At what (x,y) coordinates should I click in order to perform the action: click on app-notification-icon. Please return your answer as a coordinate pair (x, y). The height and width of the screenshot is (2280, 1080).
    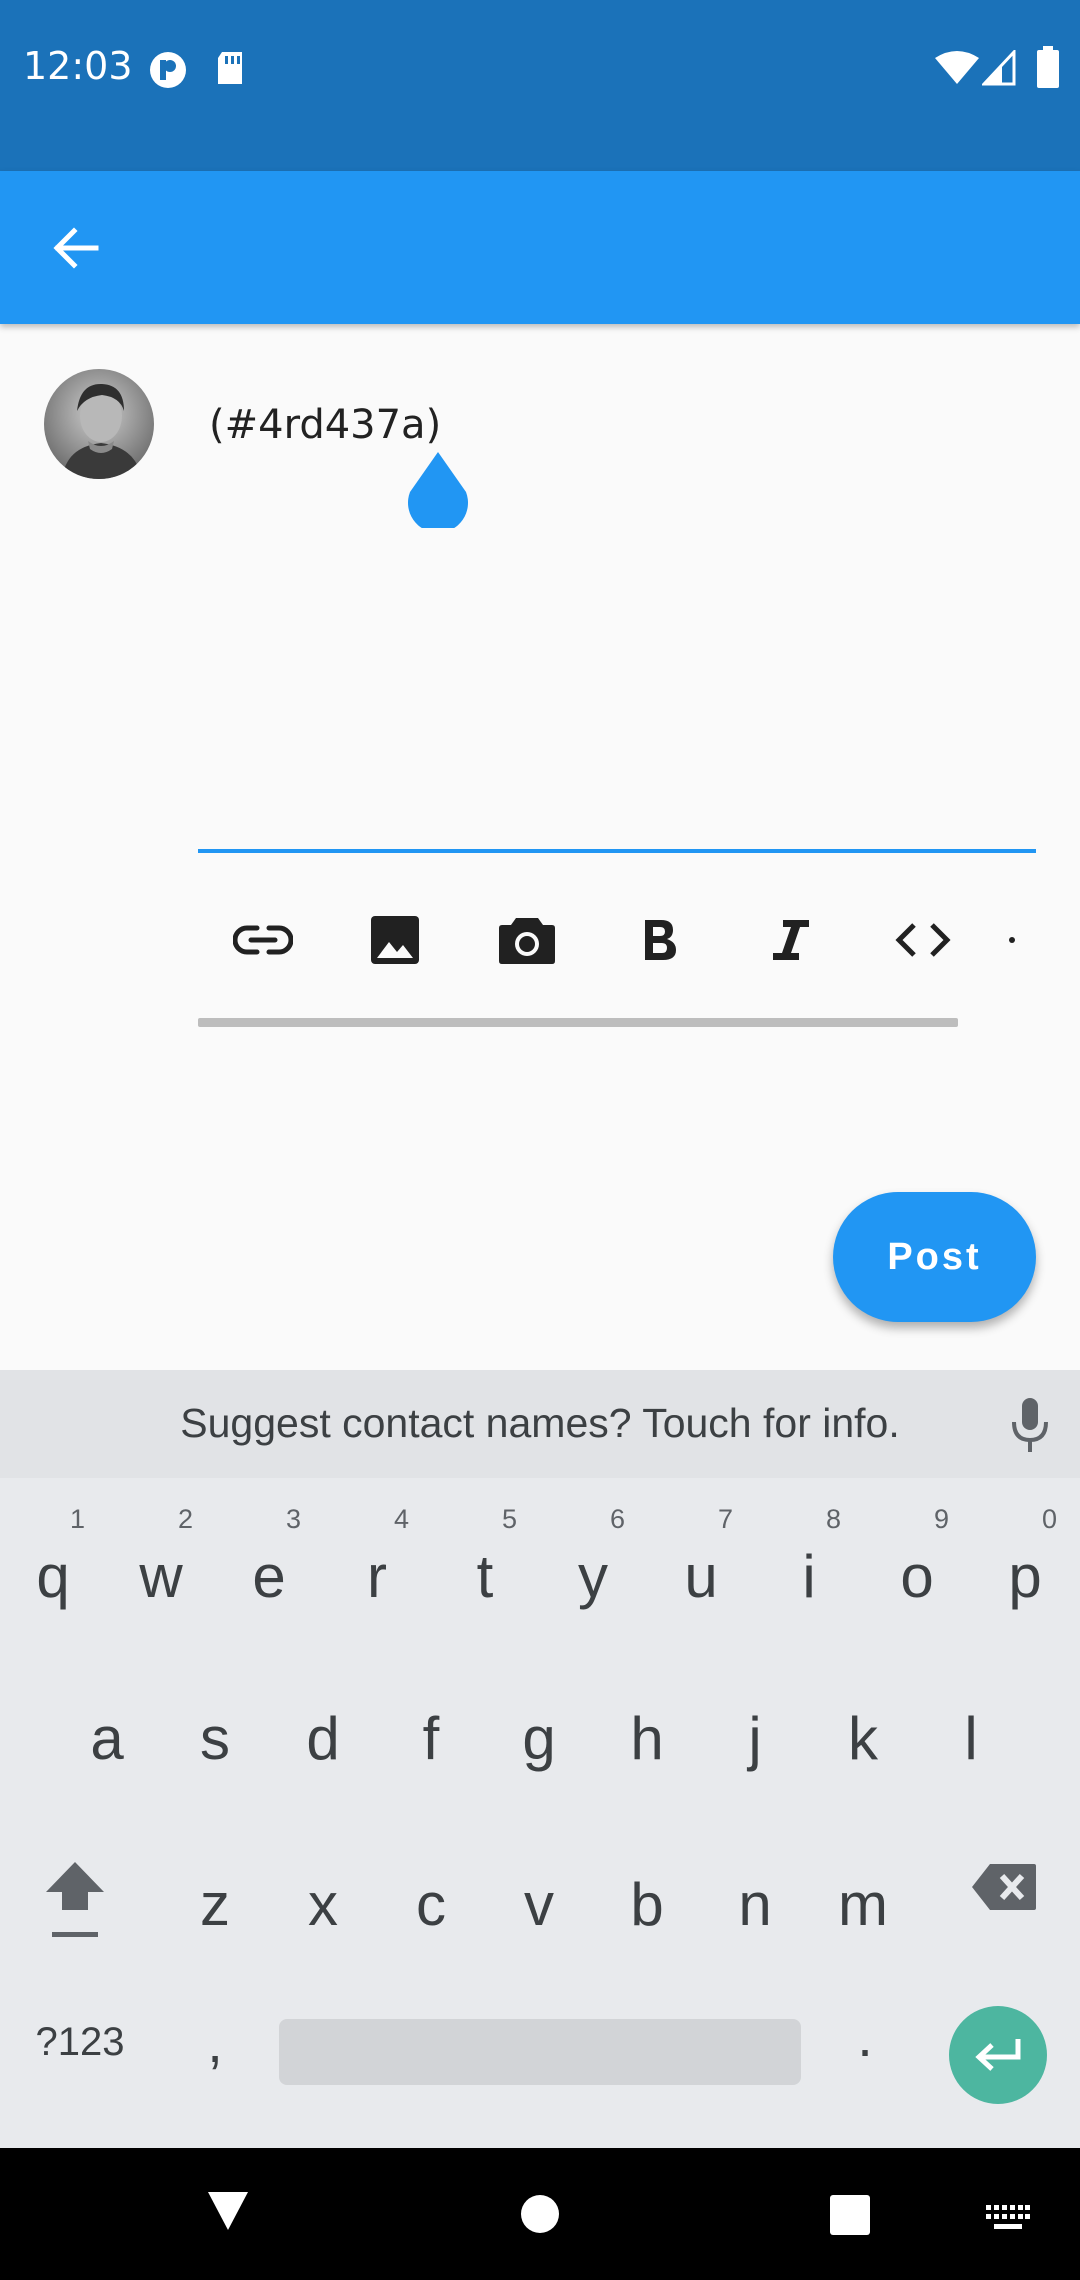
    Looking at the image, I should click on (168, 70).